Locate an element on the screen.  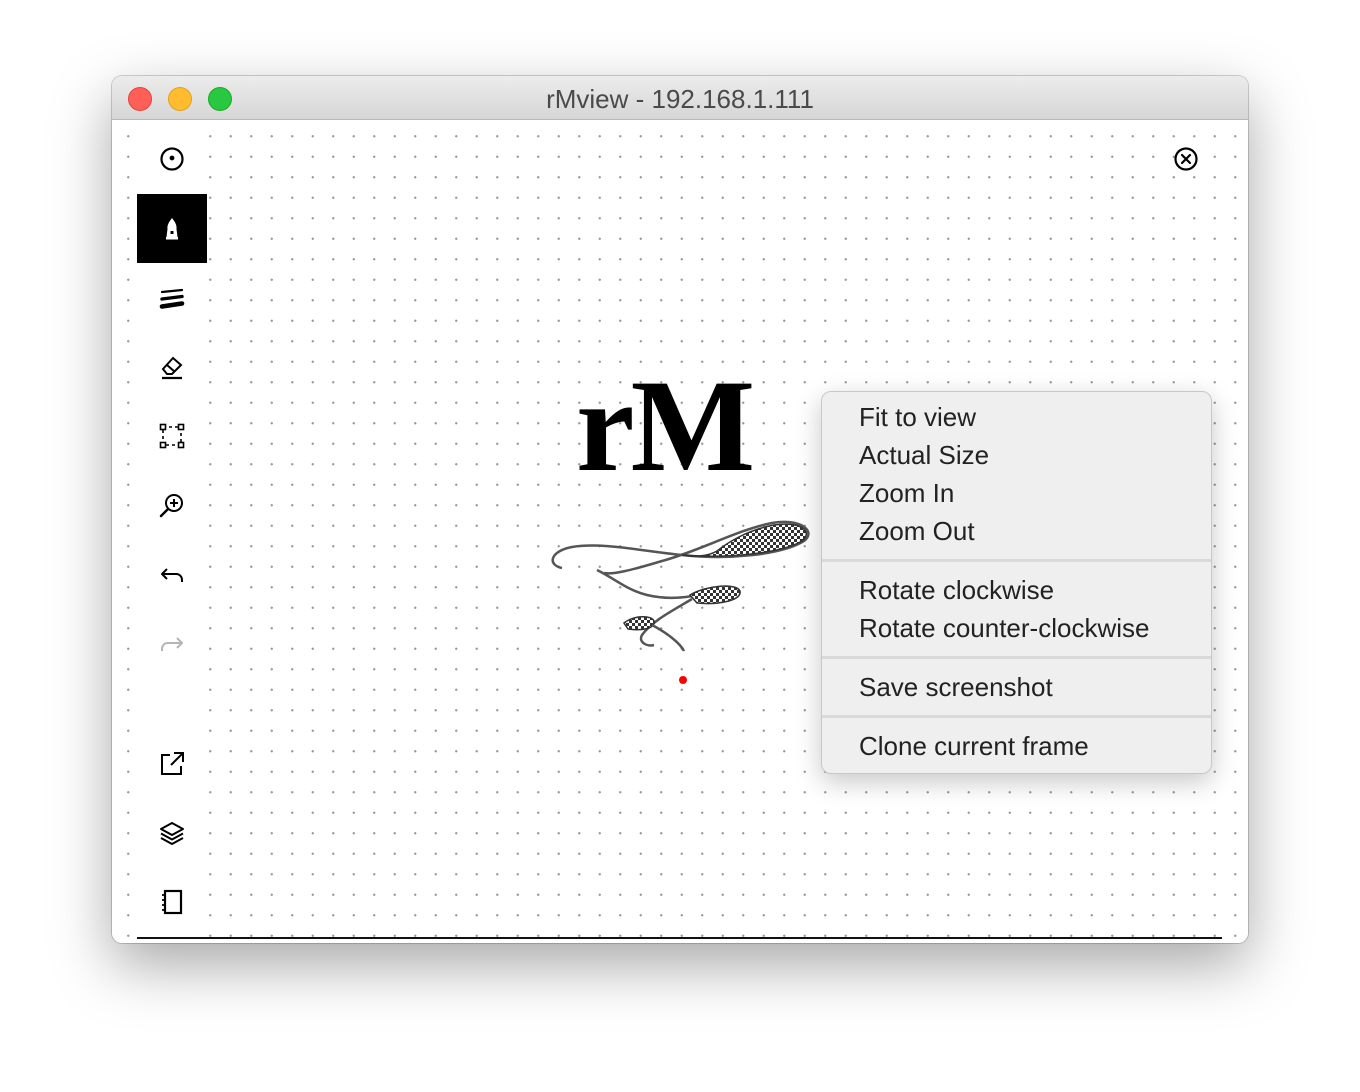
eraser-tool is located at coordinates (172, 366).